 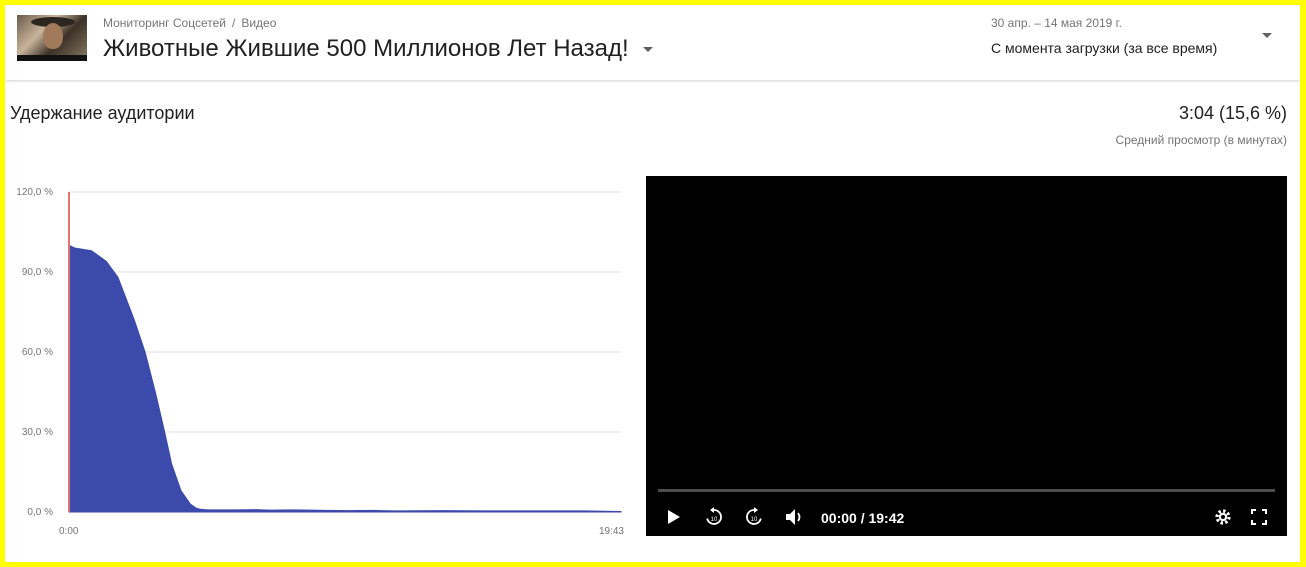 What do you see at coordinates (258, 23) in the screenshot?
I see `breadcrumb-video: Видео` at bounding box center [258, 23].